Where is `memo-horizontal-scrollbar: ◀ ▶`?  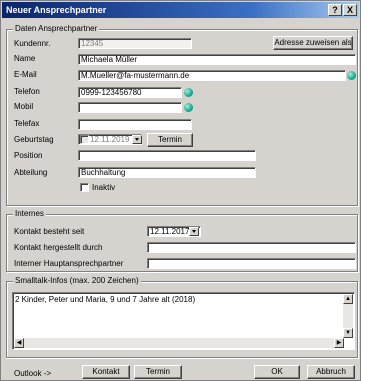
memo-horizontal-scrollbar: ◀ ▶ is located at coordinates (179, 343).